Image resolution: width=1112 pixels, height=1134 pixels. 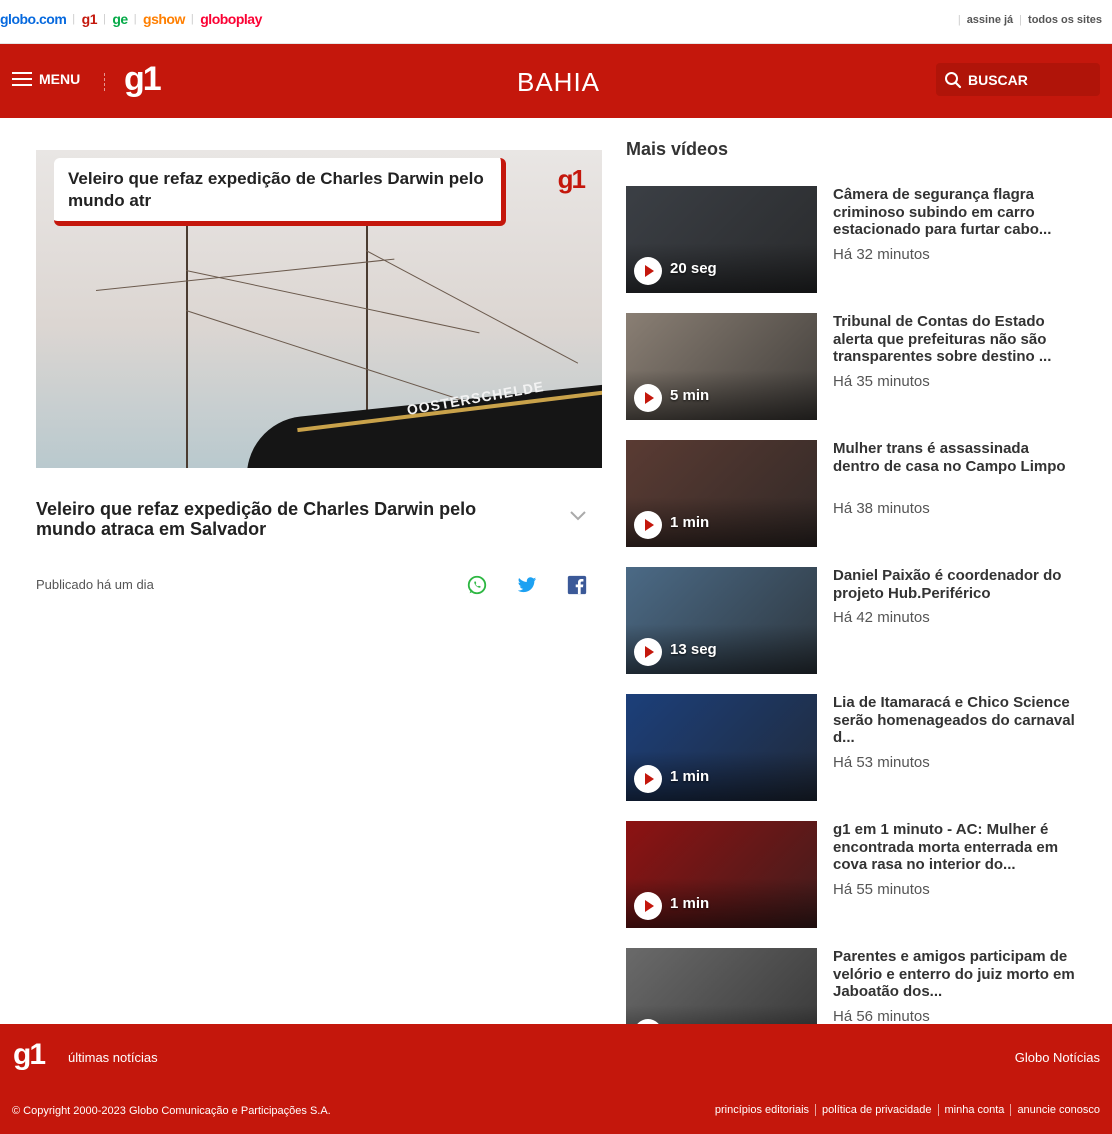 I want to click on facebook-icon, so click(x=577, y=585).